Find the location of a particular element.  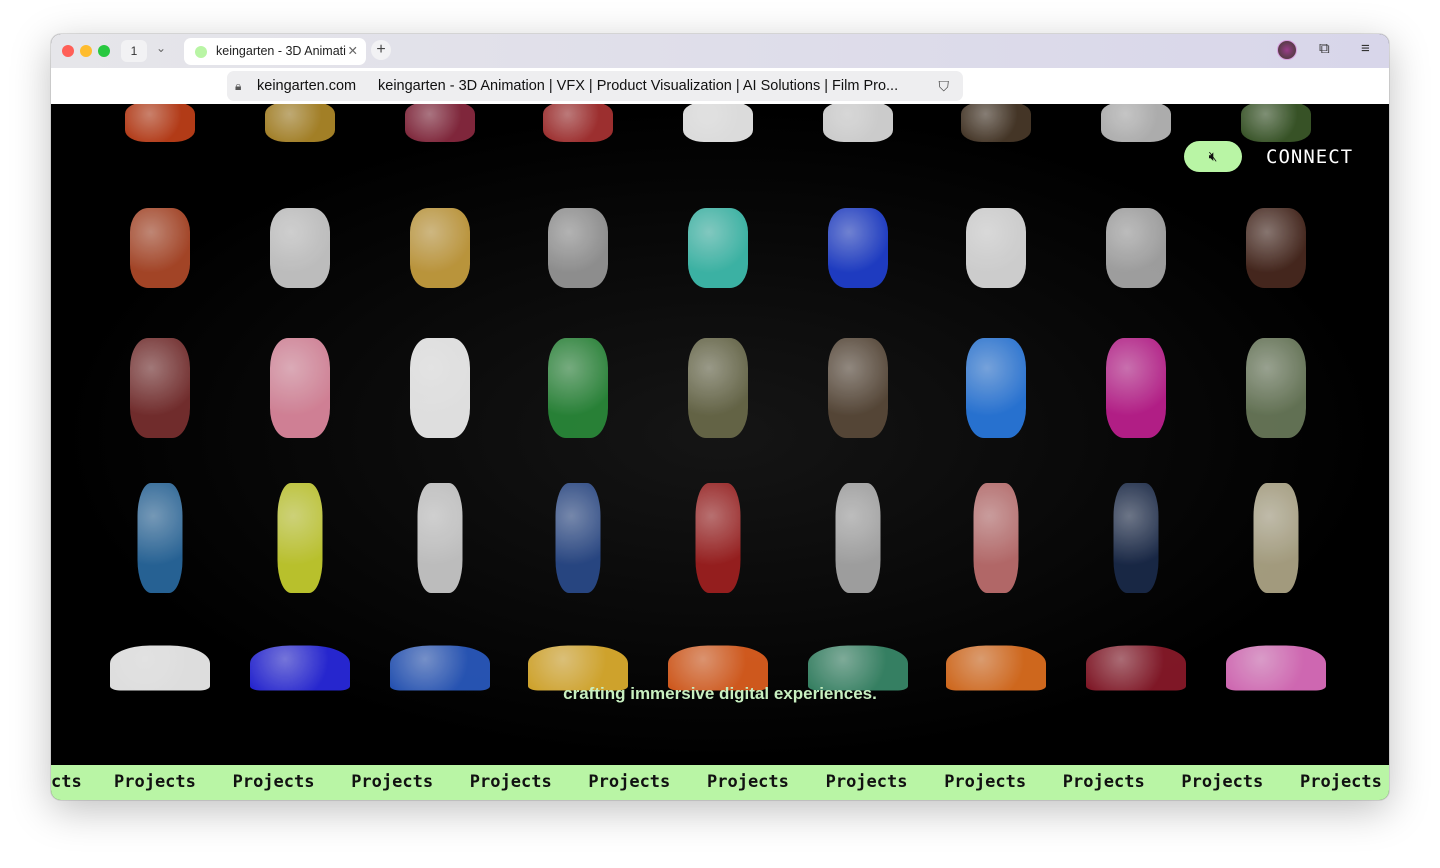

maximize-window-button is located at coordinates (104, 51).